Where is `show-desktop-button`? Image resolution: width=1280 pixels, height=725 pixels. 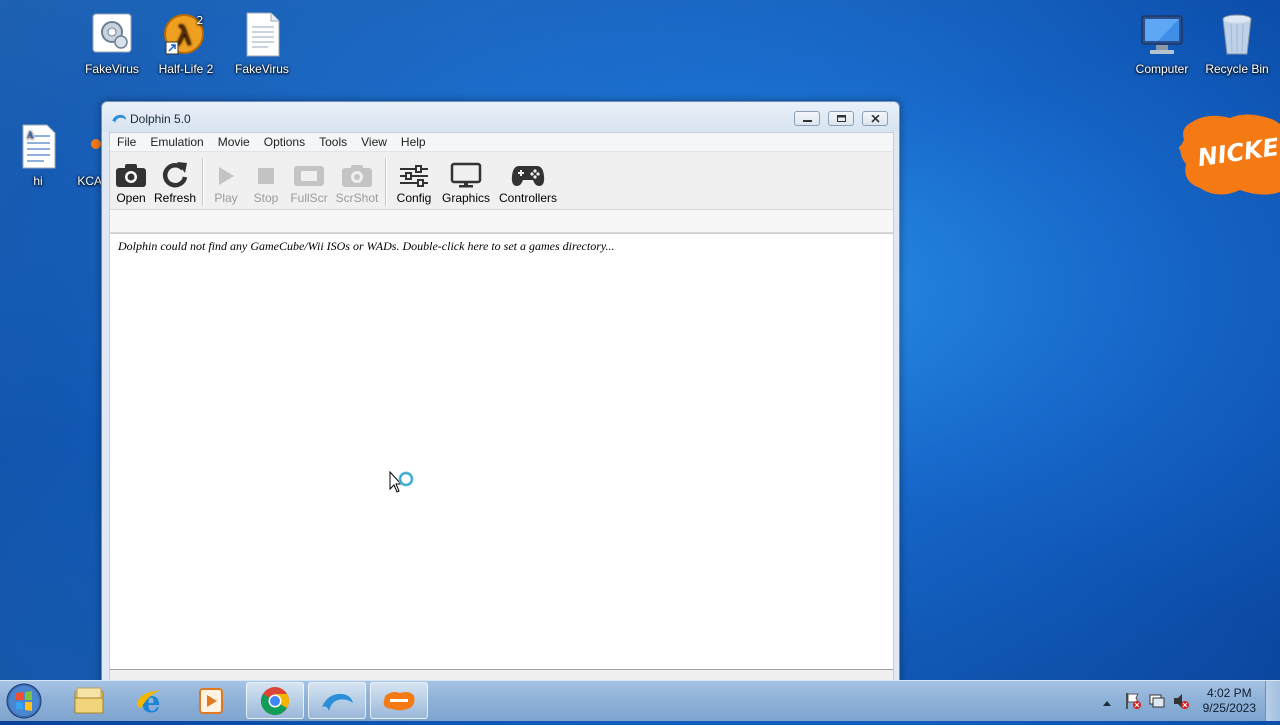
show-desktop-button is located at coordinates (1272, 701).